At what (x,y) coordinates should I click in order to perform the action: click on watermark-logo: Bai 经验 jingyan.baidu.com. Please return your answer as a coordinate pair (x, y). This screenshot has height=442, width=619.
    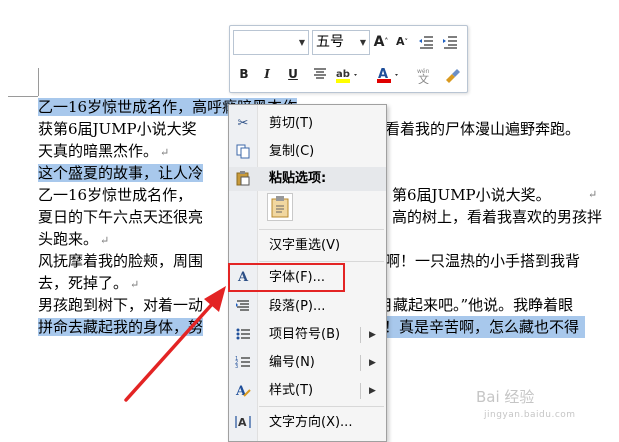
    Looking at the image, I should click on (526, 404).